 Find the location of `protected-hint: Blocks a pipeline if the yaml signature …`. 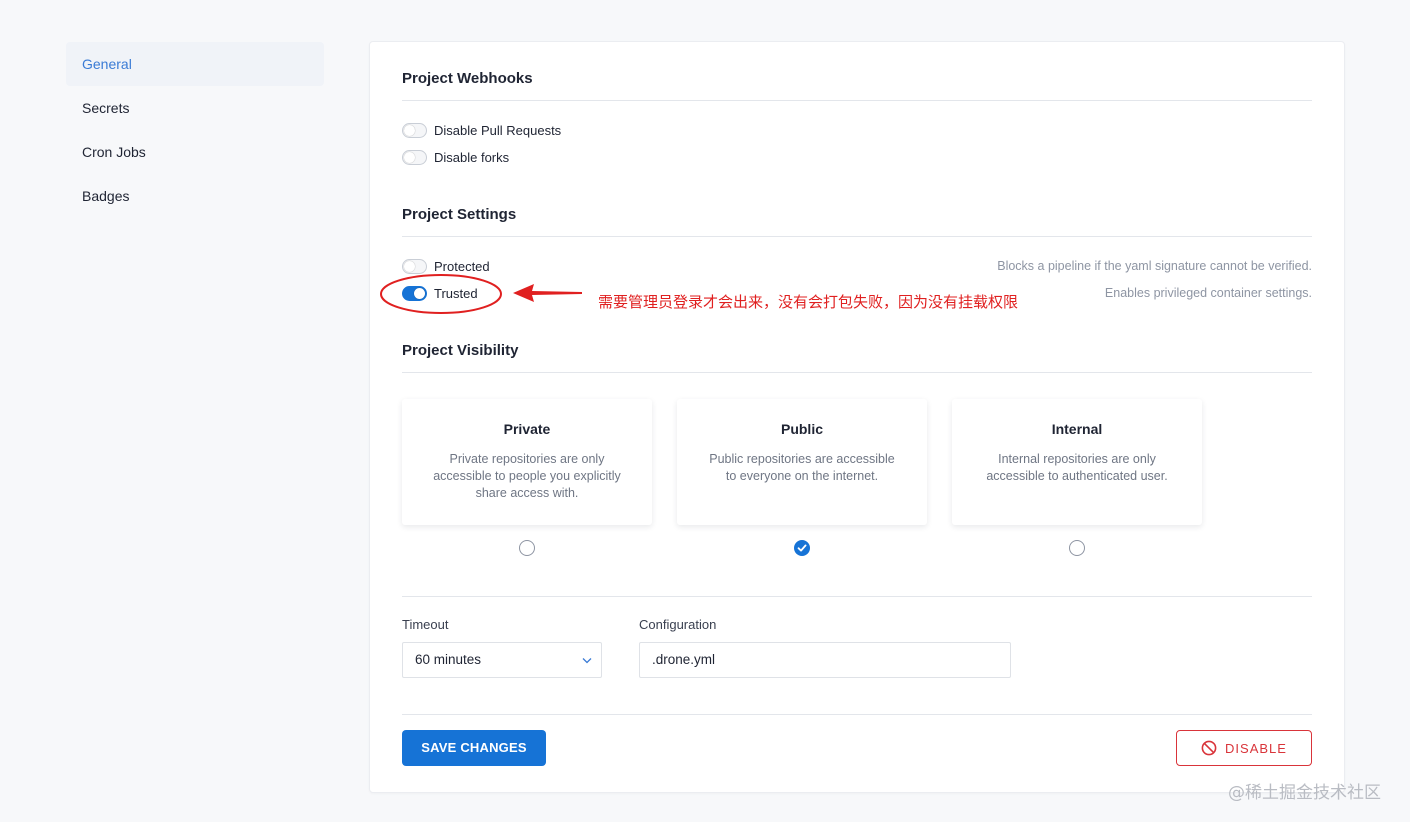

protected-hint: Blocks a pipeline if the yaml signature … is located at coordinates (1154, 266).